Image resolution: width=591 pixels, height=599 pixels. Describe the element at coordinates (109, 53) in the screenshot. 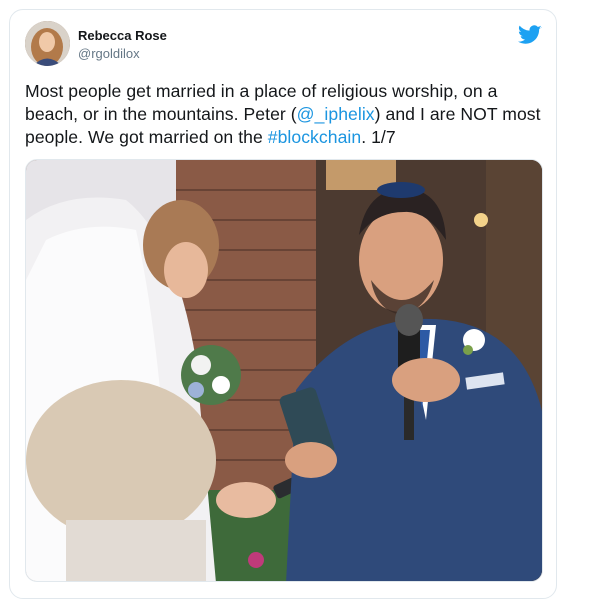

I see `author-handle: @rgoldilox` at that location.